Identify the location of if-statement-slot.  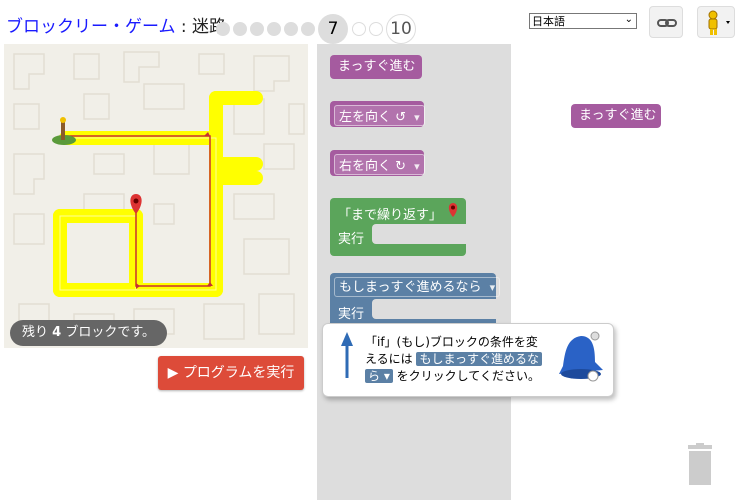
(434, 309).